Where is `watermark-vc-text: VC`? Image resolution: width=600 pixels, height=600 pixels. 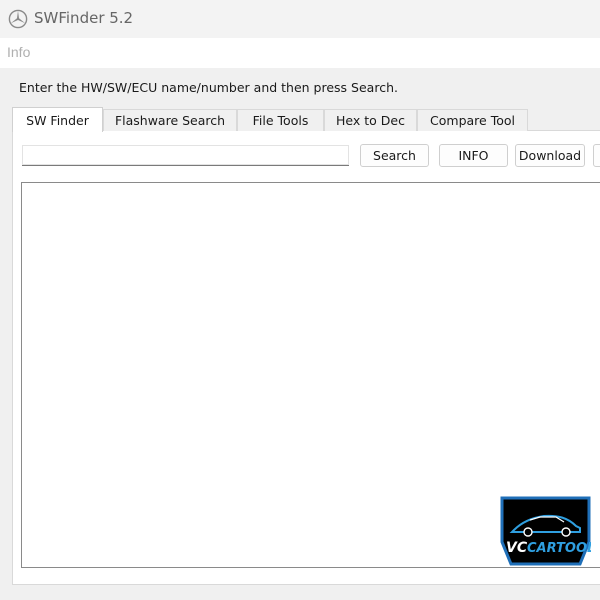 watermark-vc-text: VC is located at coordinates (517, 548).